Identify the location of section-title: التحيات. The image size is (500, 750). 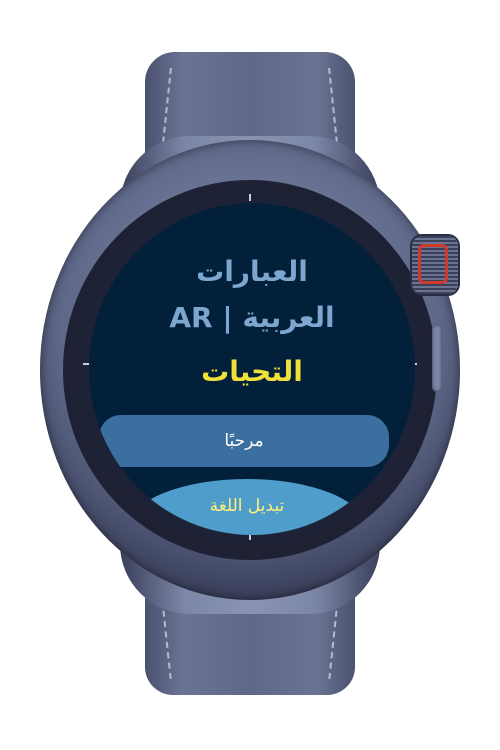
(252, 371).